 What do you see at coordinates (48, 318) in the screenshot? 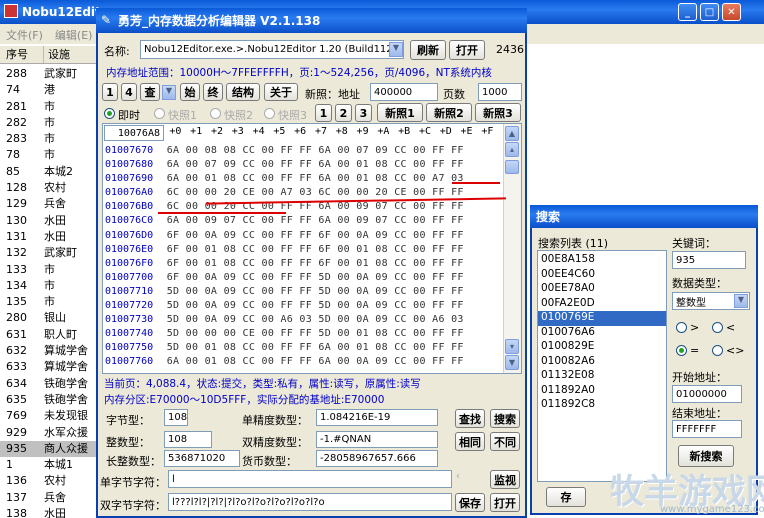
I see `table-row: 280 银山` at bounding box center [48, 318].